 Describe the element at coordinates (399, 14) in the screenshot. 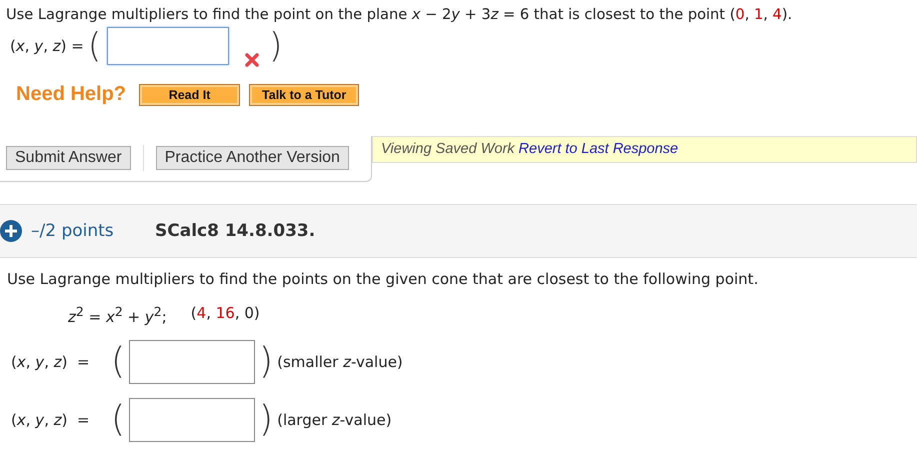

I see `question-text: Use Lagrange multipliers to find the point on the plane x − 2y + 3z = 6 that is closest to the point (0, 1, 4).` at that location.